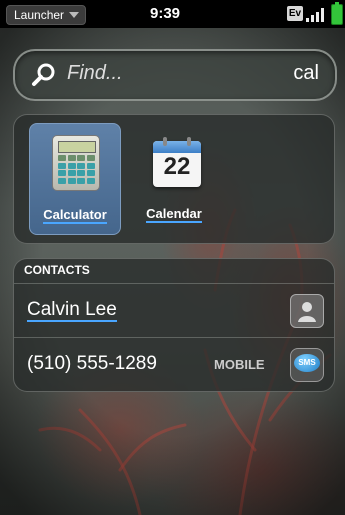 The width and height of the screenshot is (345, 515). I want to click on app-menu-label: Launcher, so click(39, 15).